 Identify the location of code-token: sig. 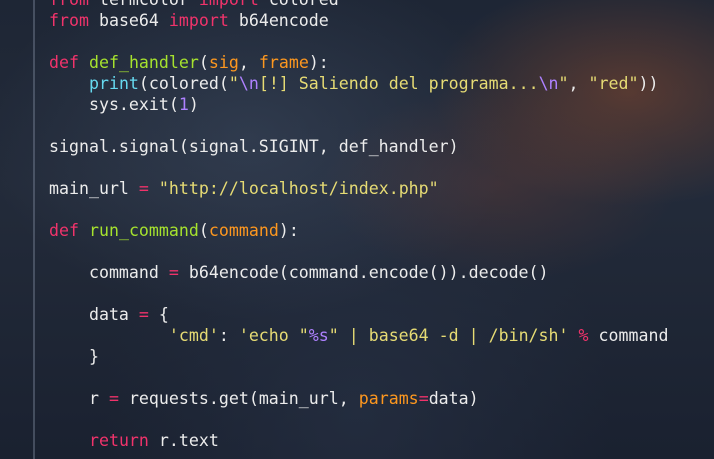
(223, 62).